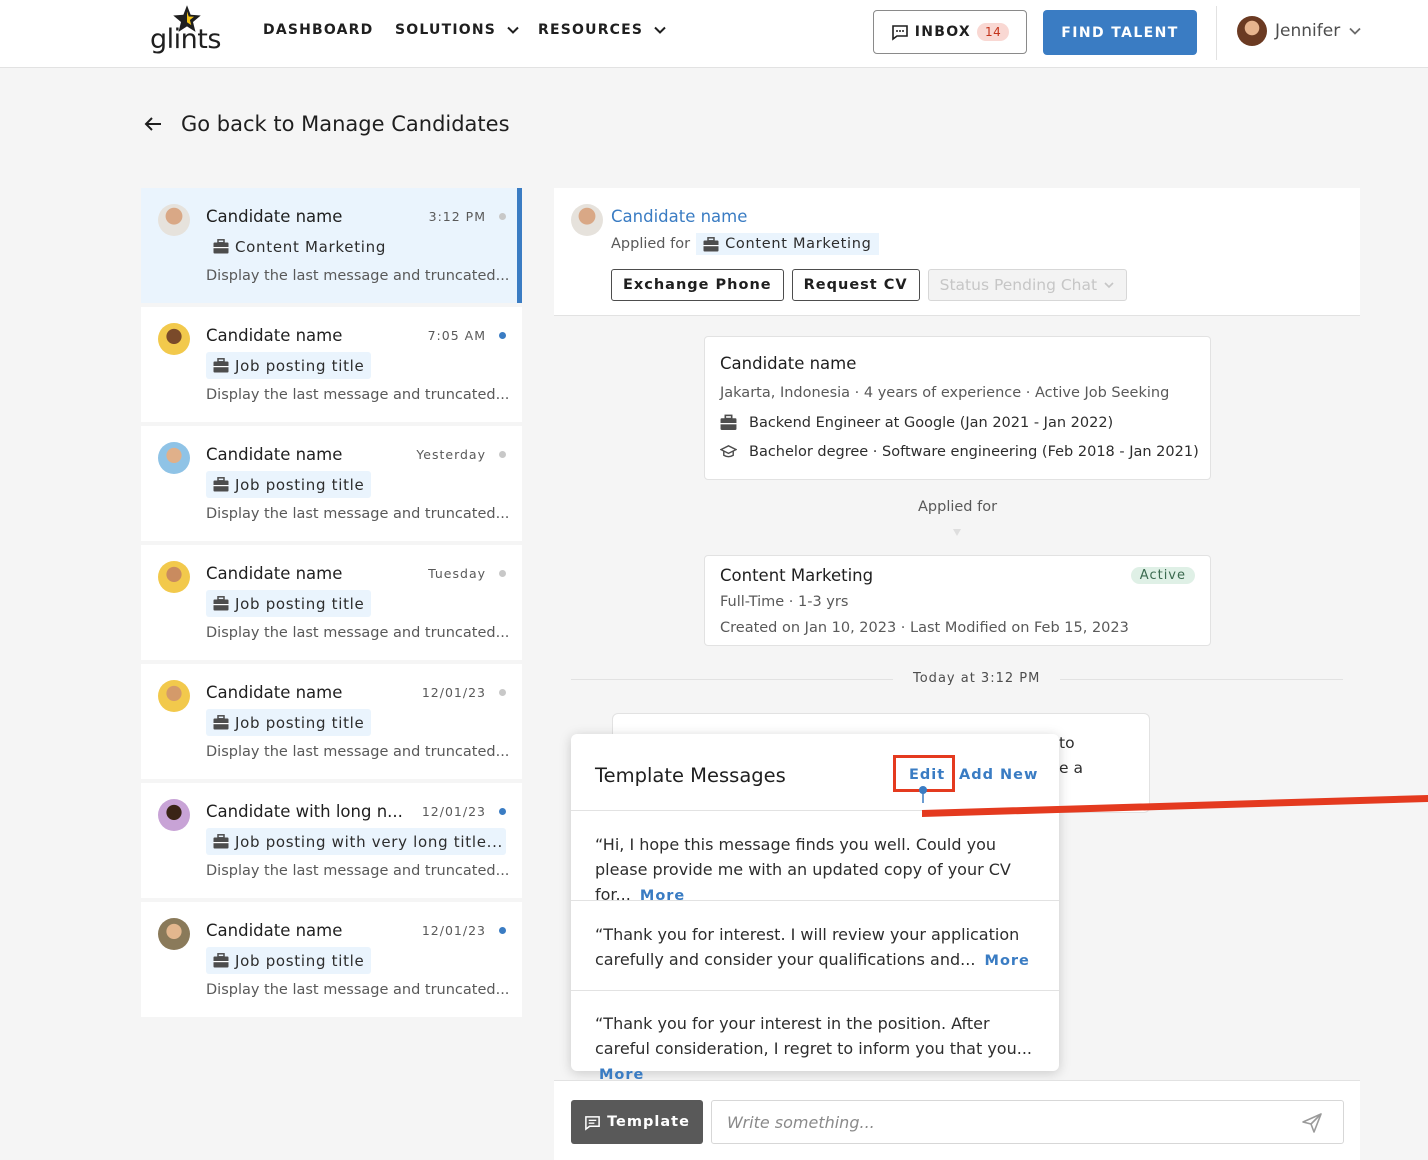 Image resolution: width=1428 pixels, height=1160 pixels. I want to click on message-composer: Template, so click(957, 1120).